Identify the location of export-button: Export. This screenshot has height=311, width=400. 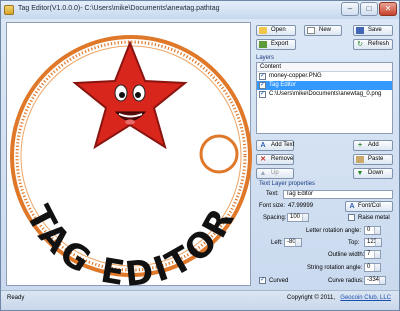
(276, 44).